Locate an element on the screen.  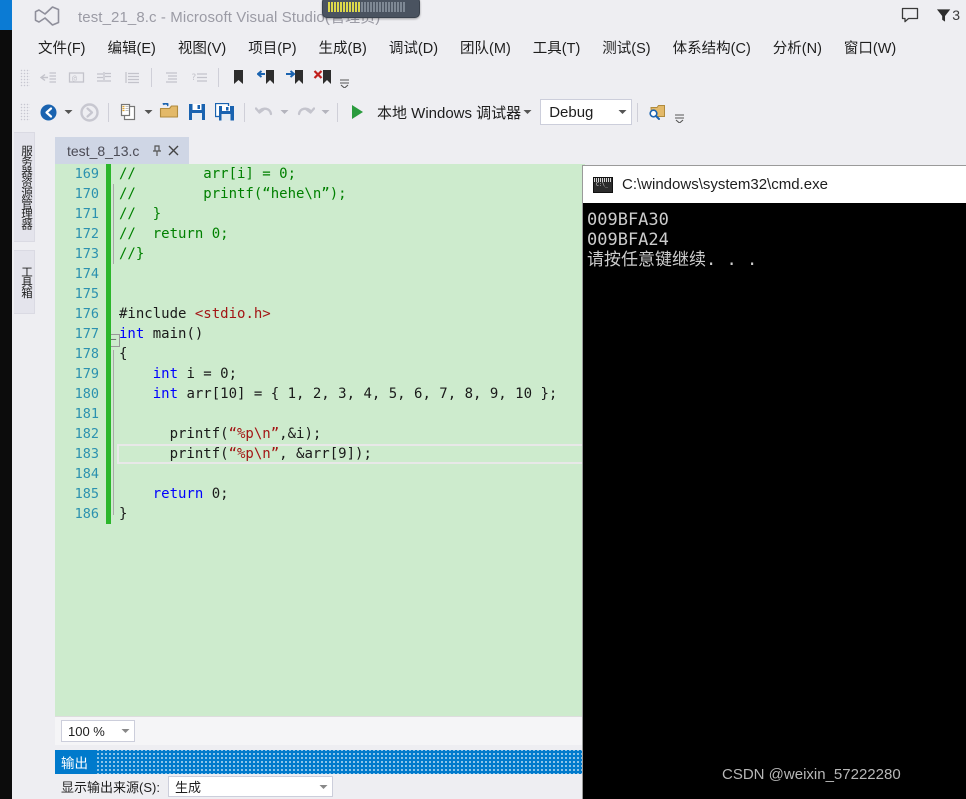
start-debug-icon is located at coordinates (357, 112).